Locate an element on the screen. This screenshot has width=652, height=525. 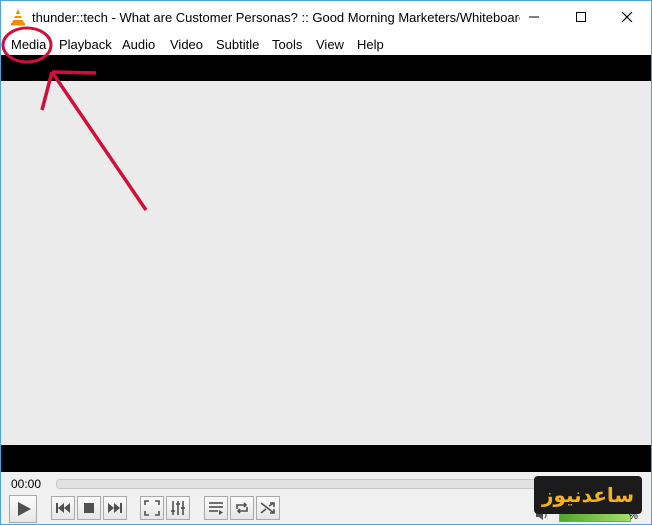
menu-audio: Audio is located at coordinates (138, 44).